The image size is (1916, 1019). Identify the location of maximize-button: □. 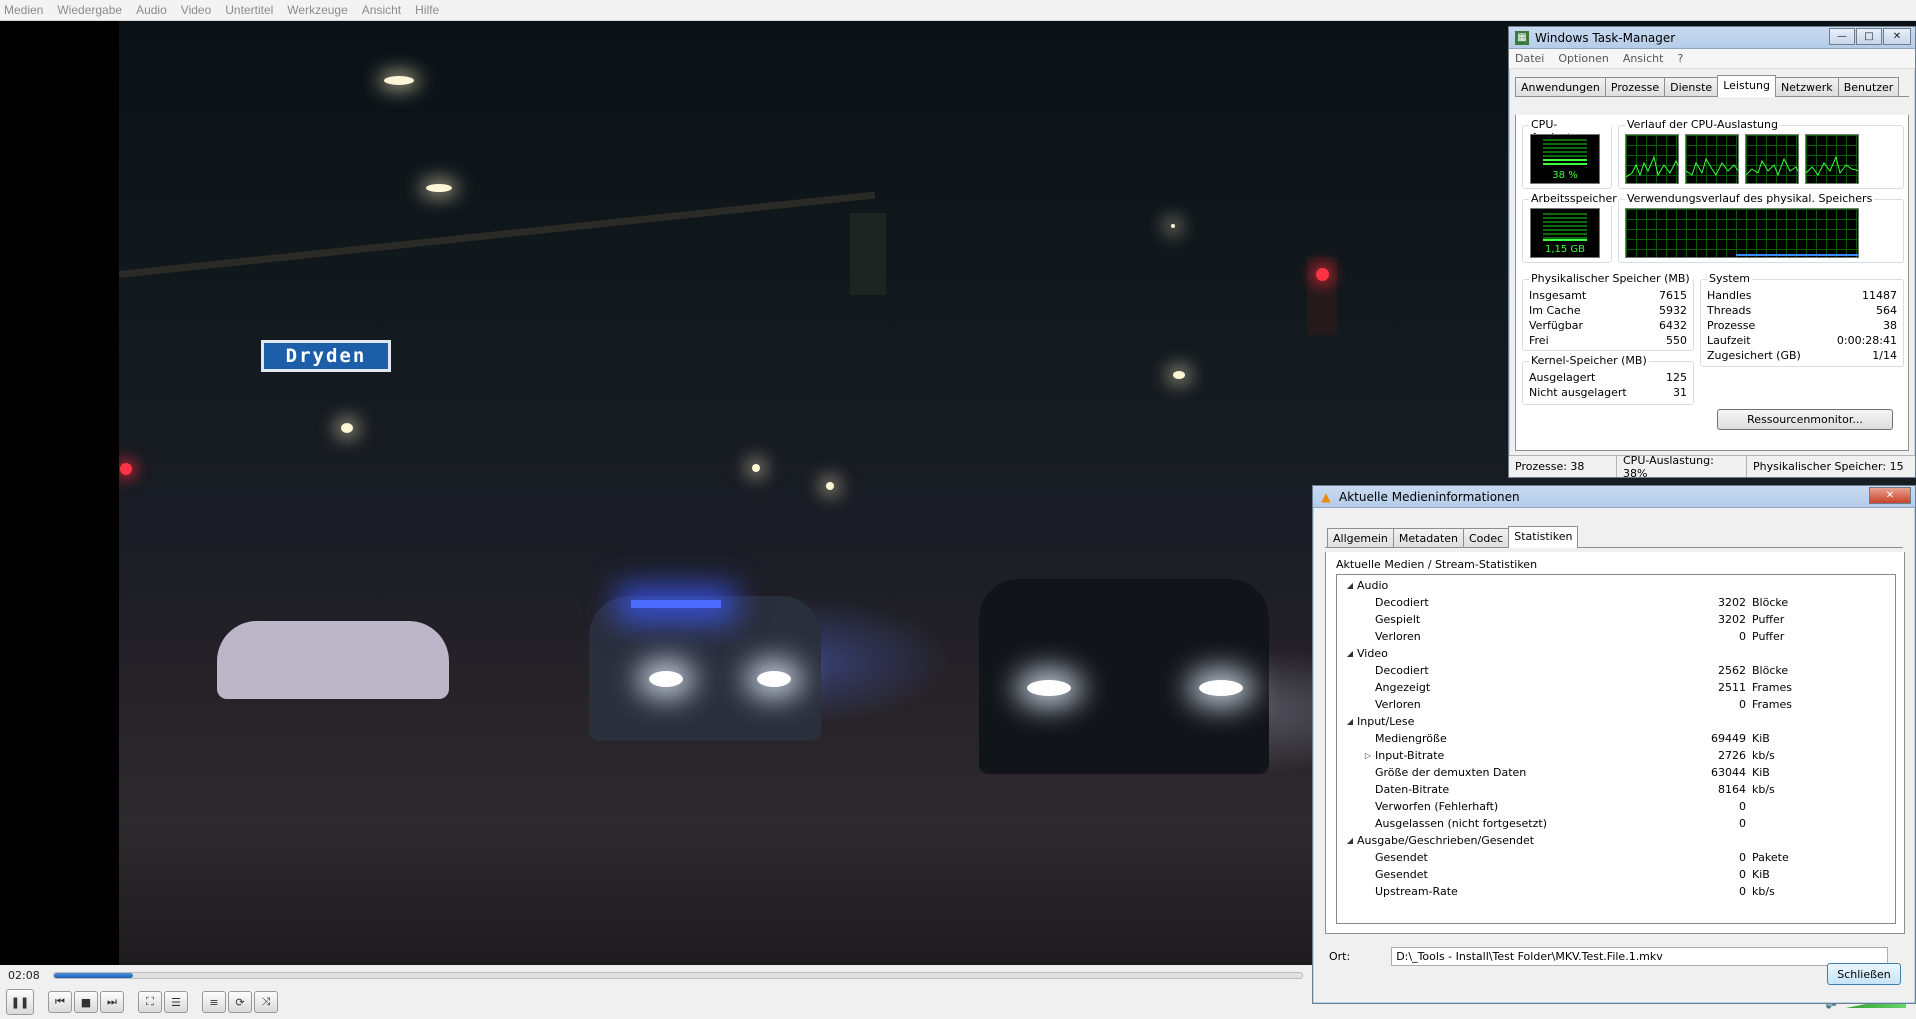
(1869, 36).